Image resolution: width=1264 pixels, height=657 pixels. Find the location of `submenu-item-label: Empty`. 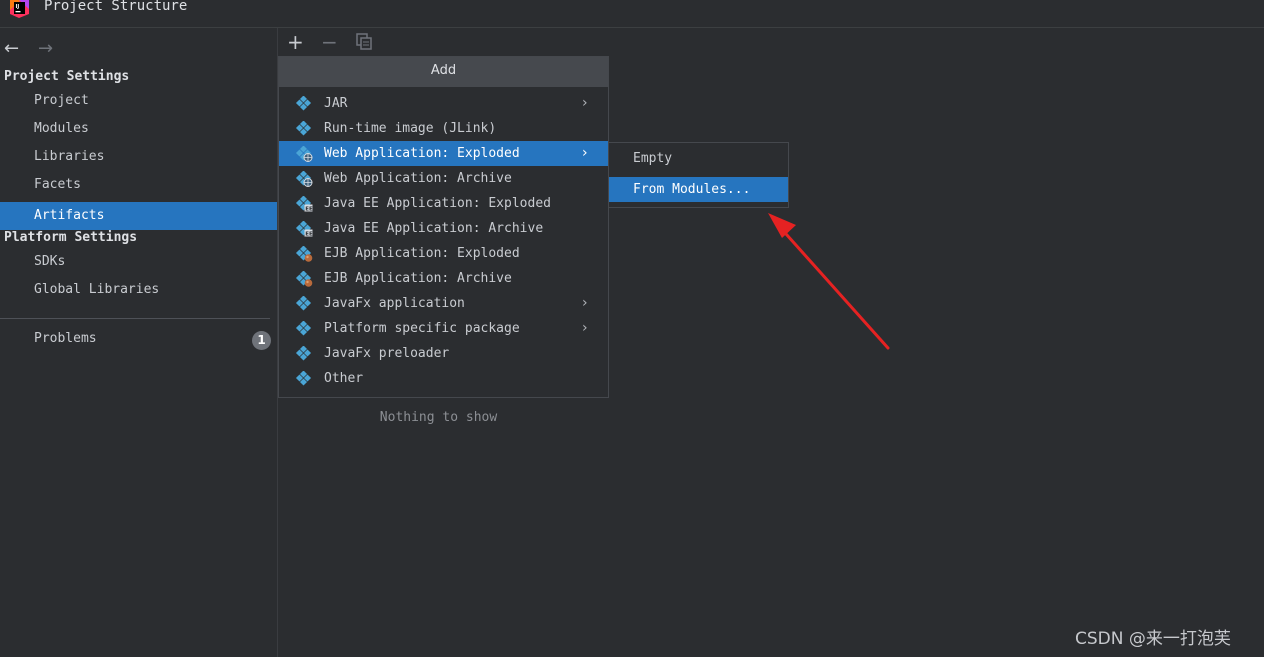

submenu-item-label: Empty is located at coordinates (653, 158).